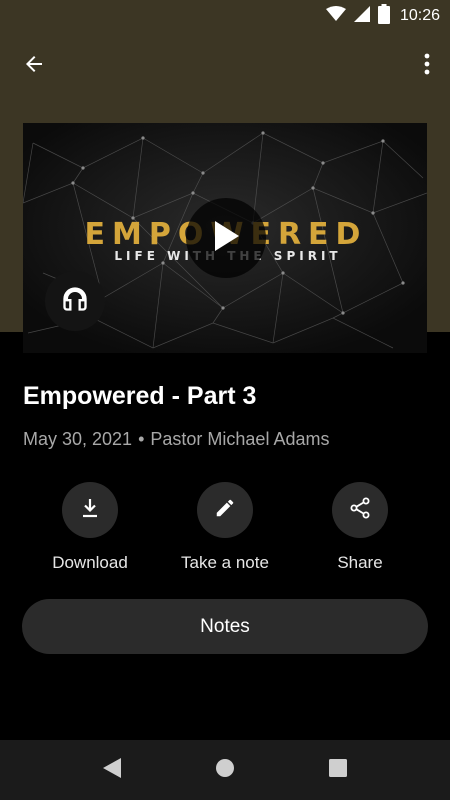 The height and width of the screenshot is (800, 450). Describe the element at coordinates (419, 15) in the screenshot. I see `status-time: 10:26` at that location.